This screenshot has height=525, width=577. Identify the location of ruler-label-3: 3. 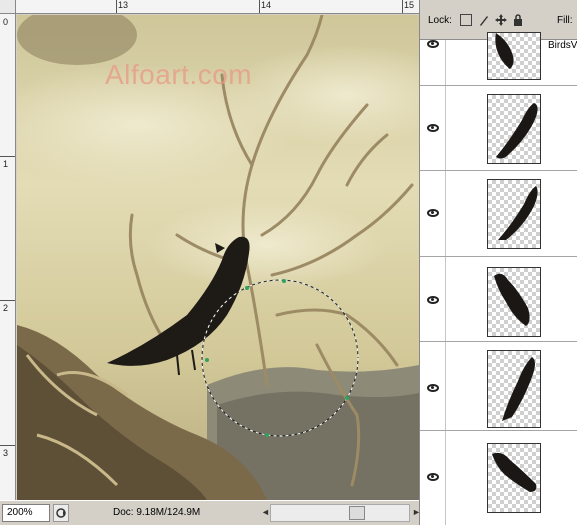
(6, 453).